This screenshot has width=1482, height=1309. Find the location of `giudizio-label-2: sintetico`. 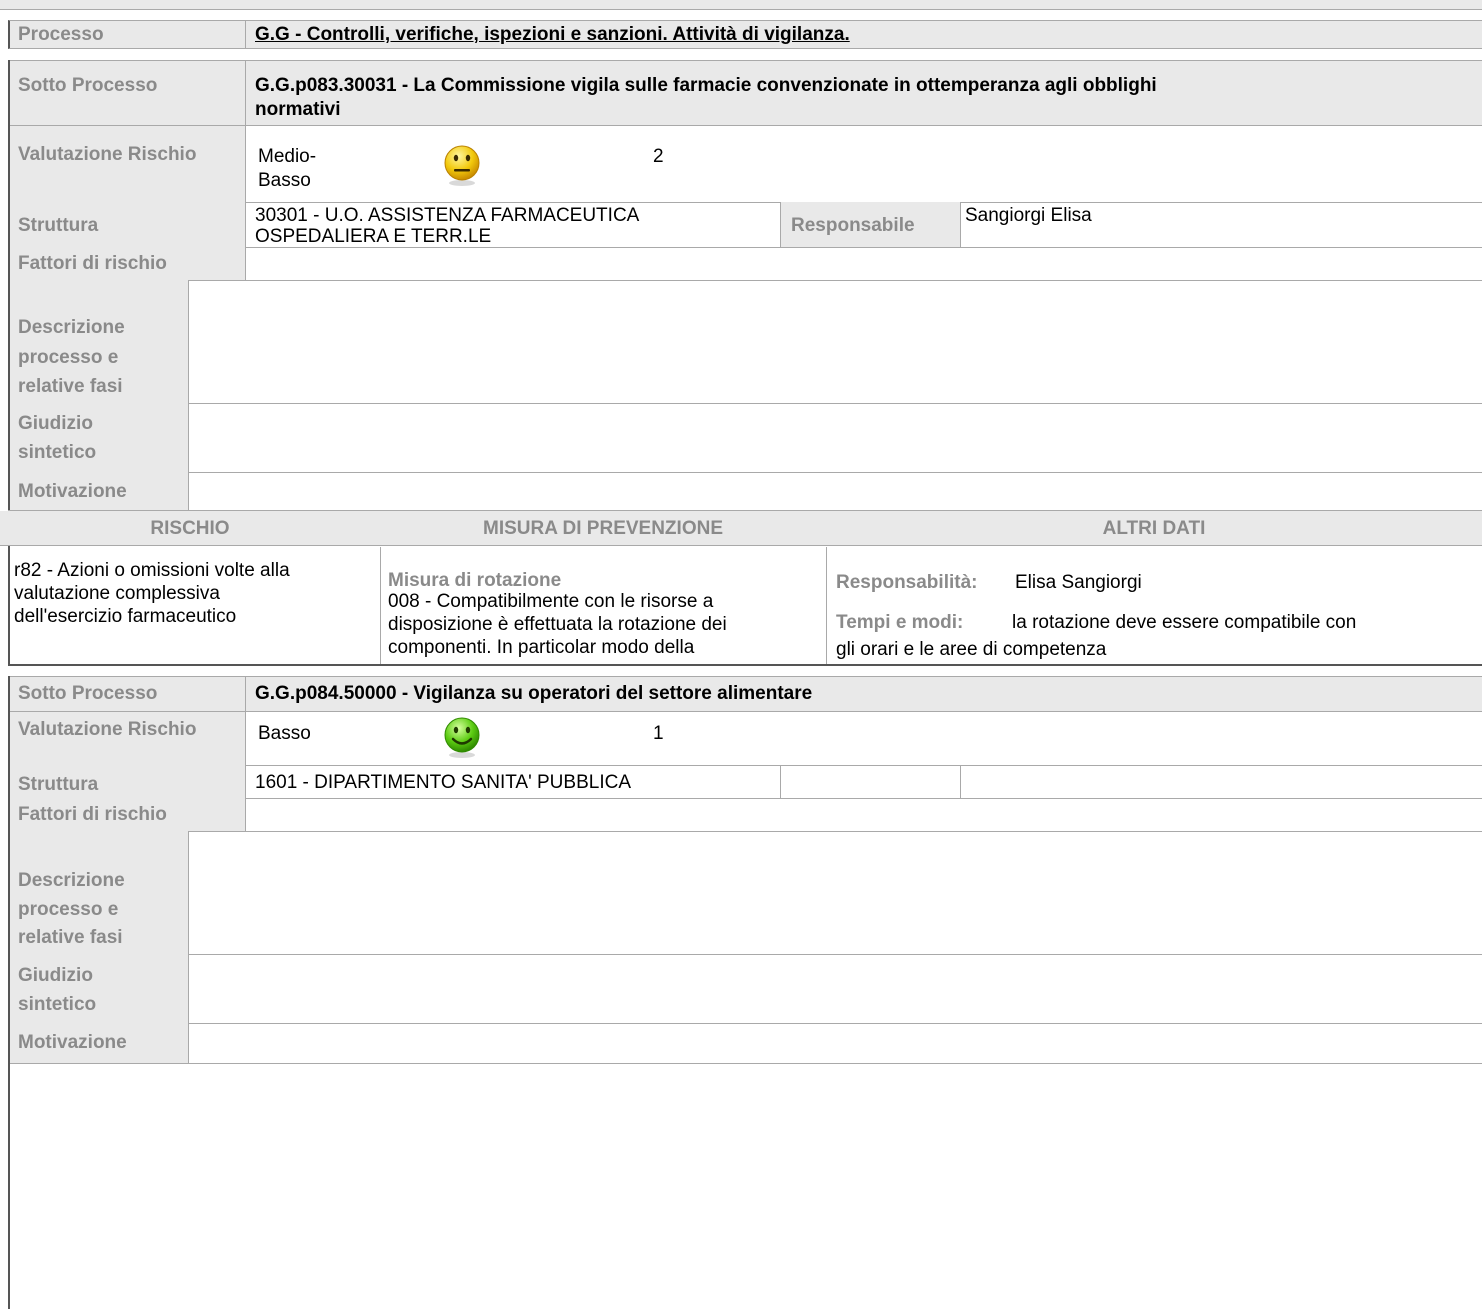

giudizio-label-2: sintetico is located at coordinates (57, 452).